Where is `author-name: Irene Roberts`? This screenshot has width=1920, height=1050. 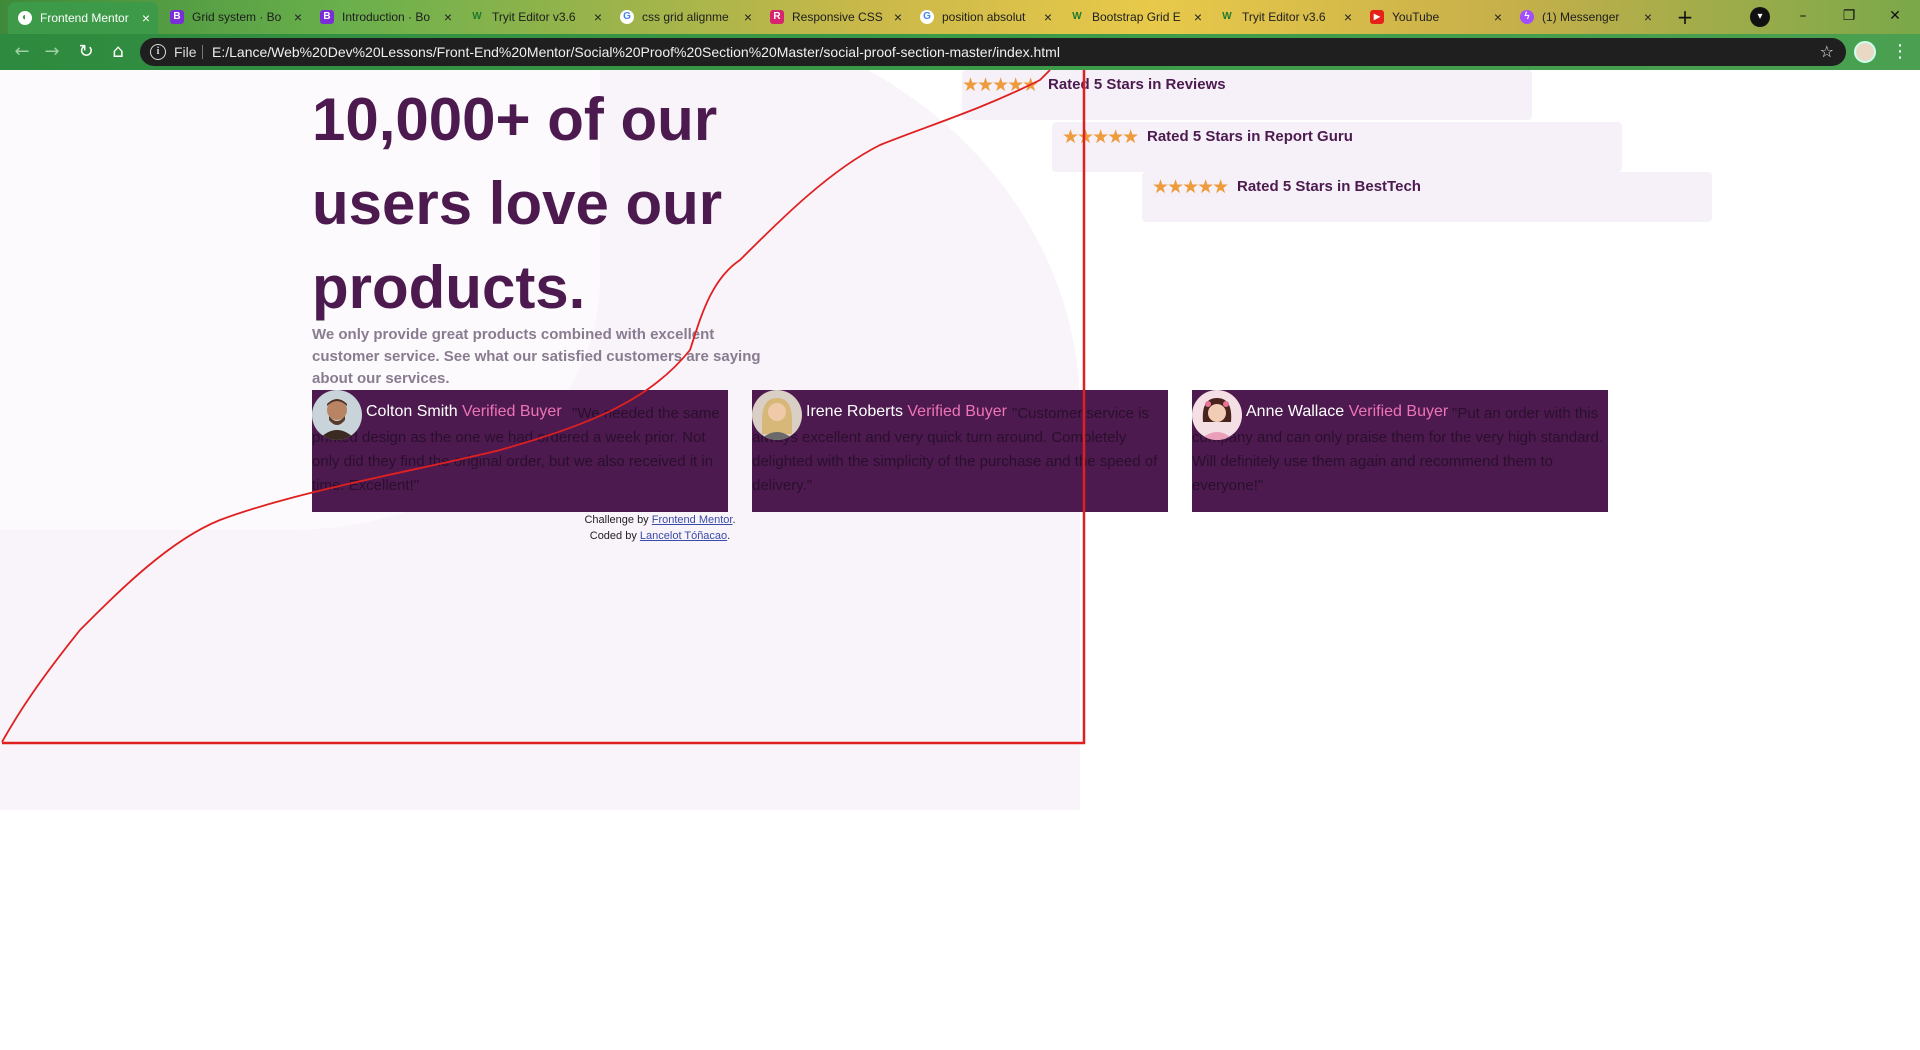
author-name: Irene Roberts is located at coordinates (854, 411).